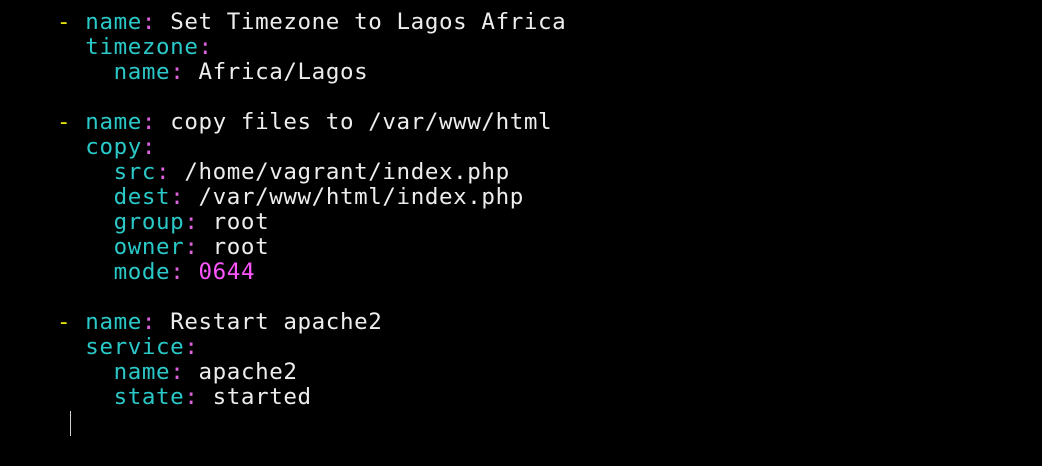 Image resolution: width=1042 pixels, height=466 pixels. I want to click on code-line: copy:, so click(311, 147).